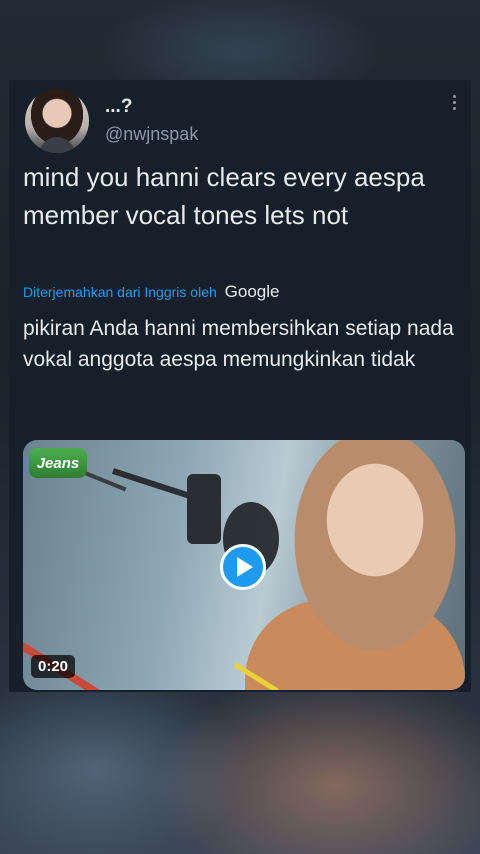 The height and width of the screenshot is (854, 480). I want to click on translation-notice-label: Diterjemahkan dari Inggris oleh, so click(120, 292).